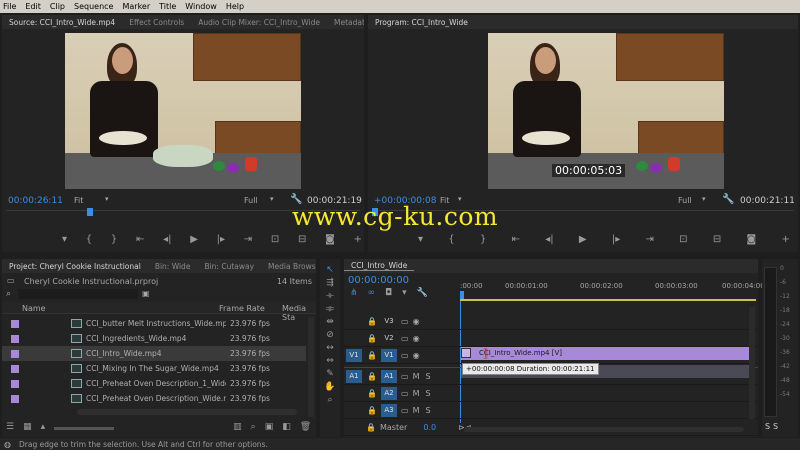 The width and height of the screenshot is (800, 450). I want to click on rolling-edit-tool-icon: ⟚, so click(330, 309).